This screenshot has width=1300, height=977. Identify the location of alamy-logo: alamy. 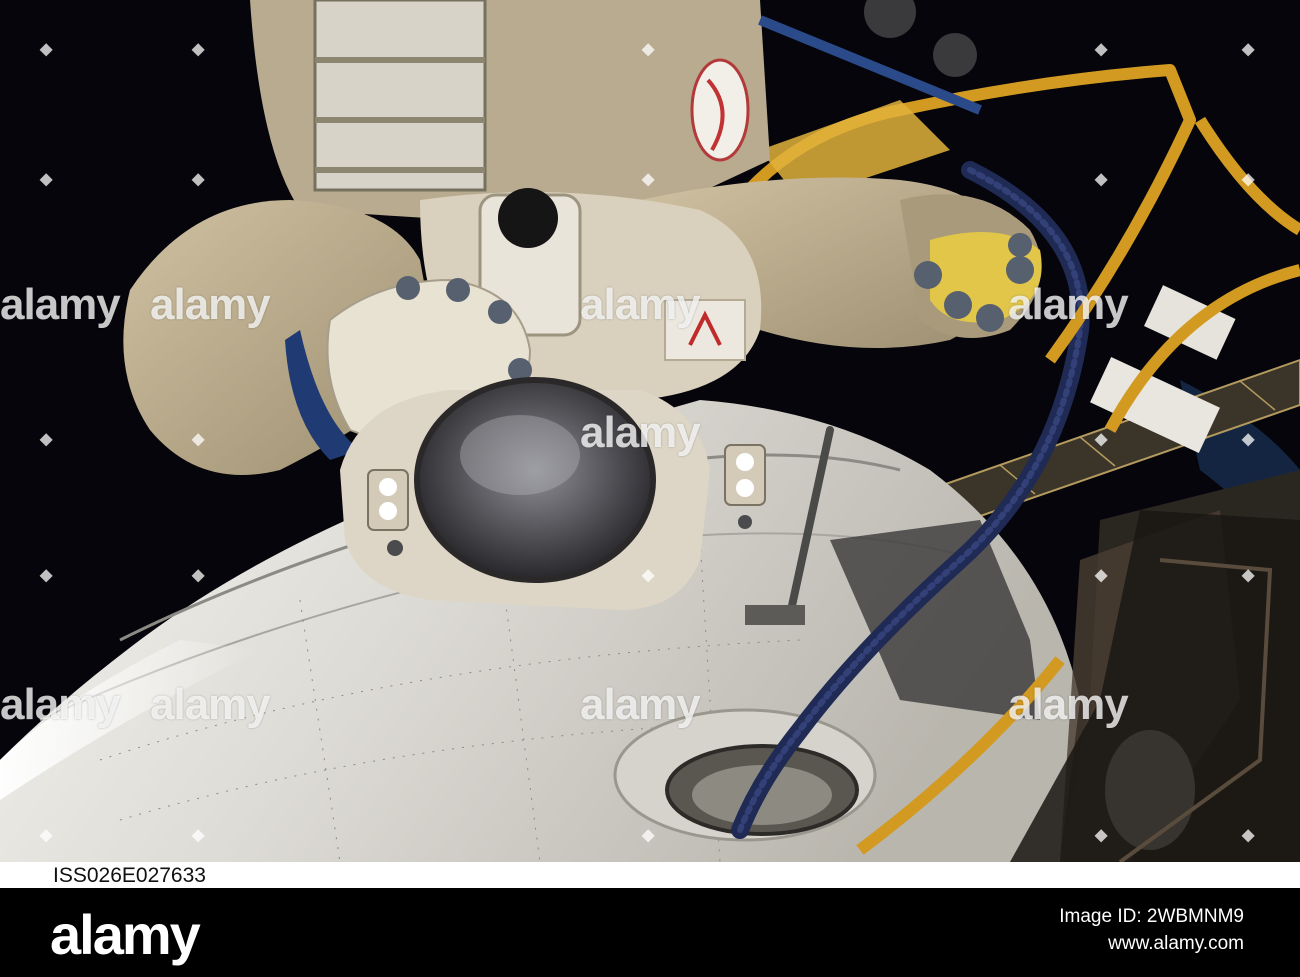
(125, 934).